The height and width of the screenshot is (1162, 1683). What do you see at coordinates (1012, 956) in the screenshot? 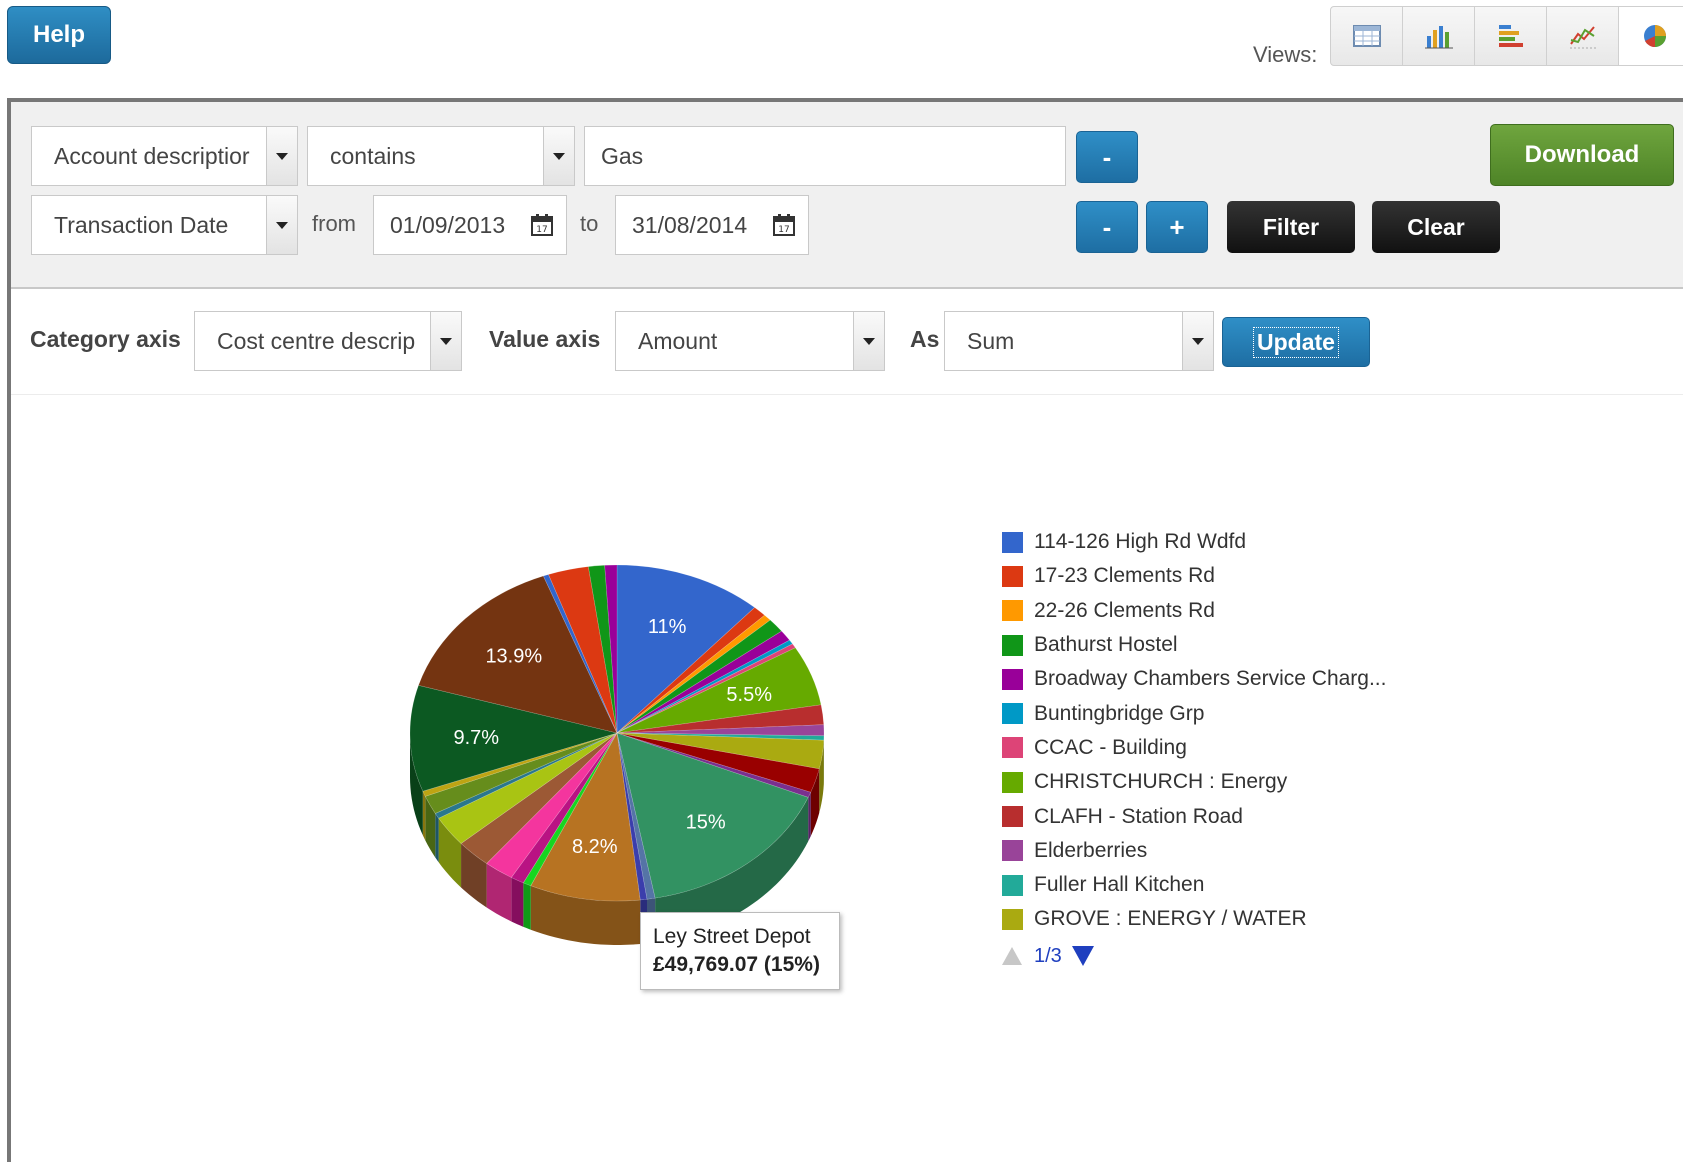
I see `pager-up-arrow-icon` at bounding box center [1012, 956].